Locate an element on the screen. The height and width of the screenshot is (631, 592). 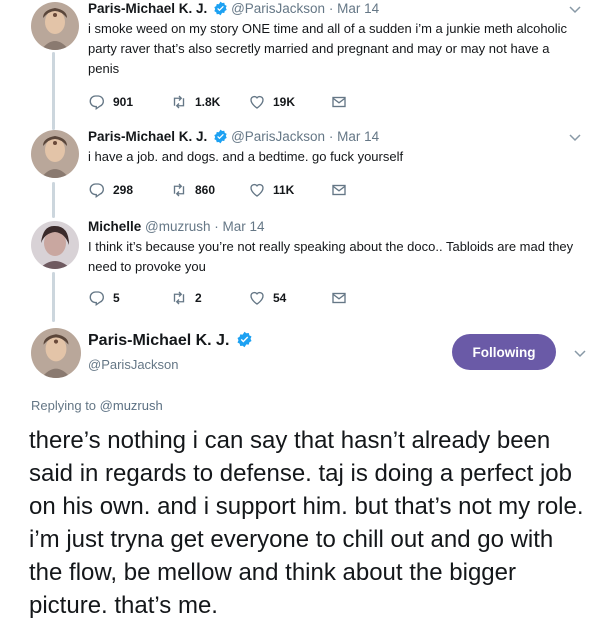
main-author-handle: @ParisJackson is located at coordinates (133, 364).